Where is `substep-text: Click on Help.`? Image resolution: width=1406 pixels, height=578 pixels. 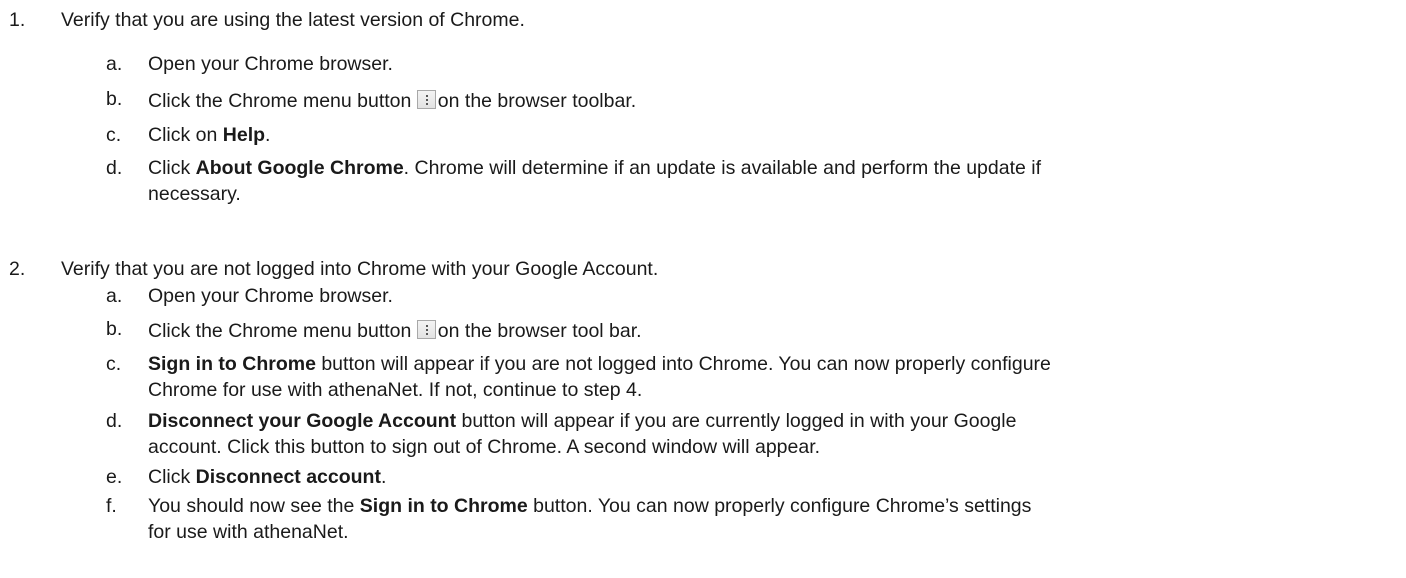 substep-text: Click on Help. is located at coordinates (209, 135).